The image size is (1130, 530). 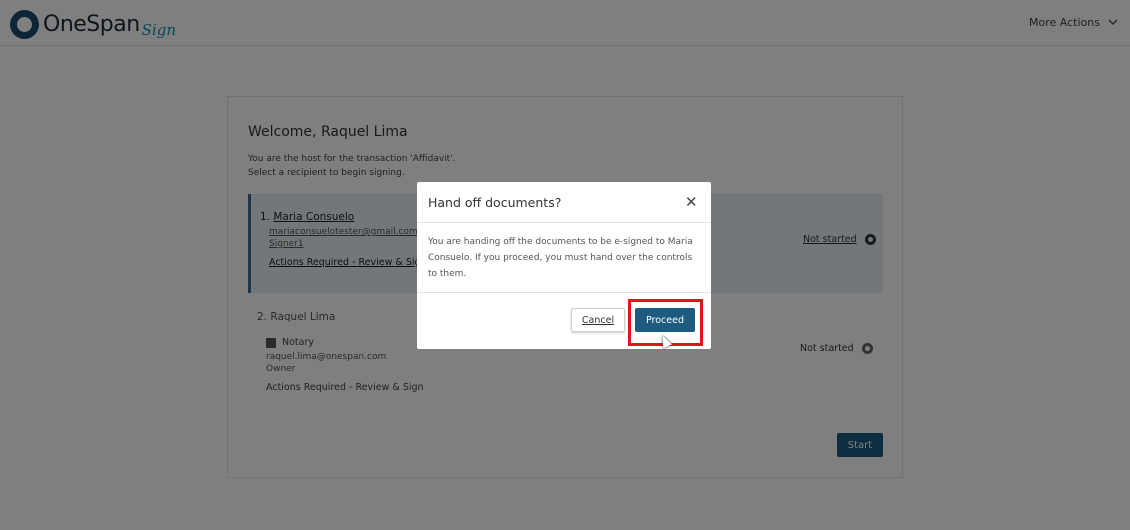 What do you see at coordinates (691, 202) in the screenshot?
I see `close-icon: ✕` at bounding box center [691, 202].